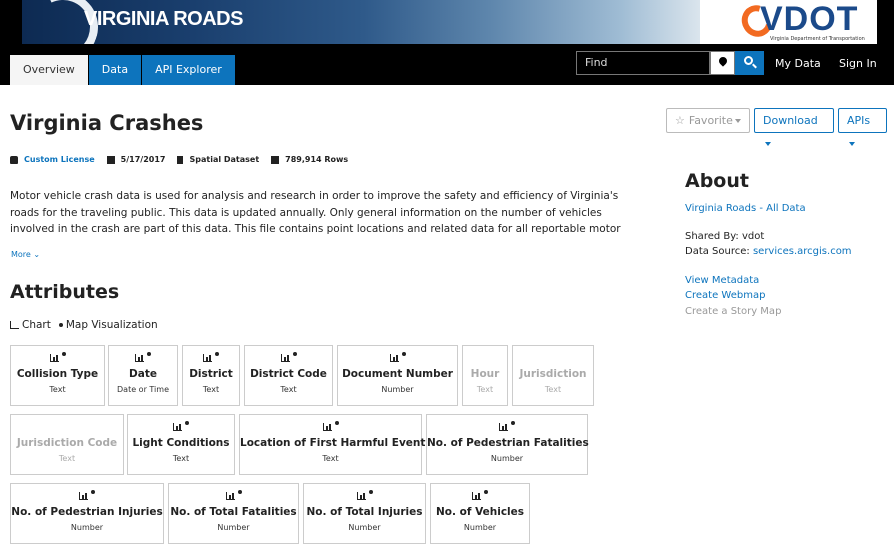  Describe the element at coordinates (163, 19) in the screenshot. I see `banner-brand: VIRGINIA ROADS` at that location.